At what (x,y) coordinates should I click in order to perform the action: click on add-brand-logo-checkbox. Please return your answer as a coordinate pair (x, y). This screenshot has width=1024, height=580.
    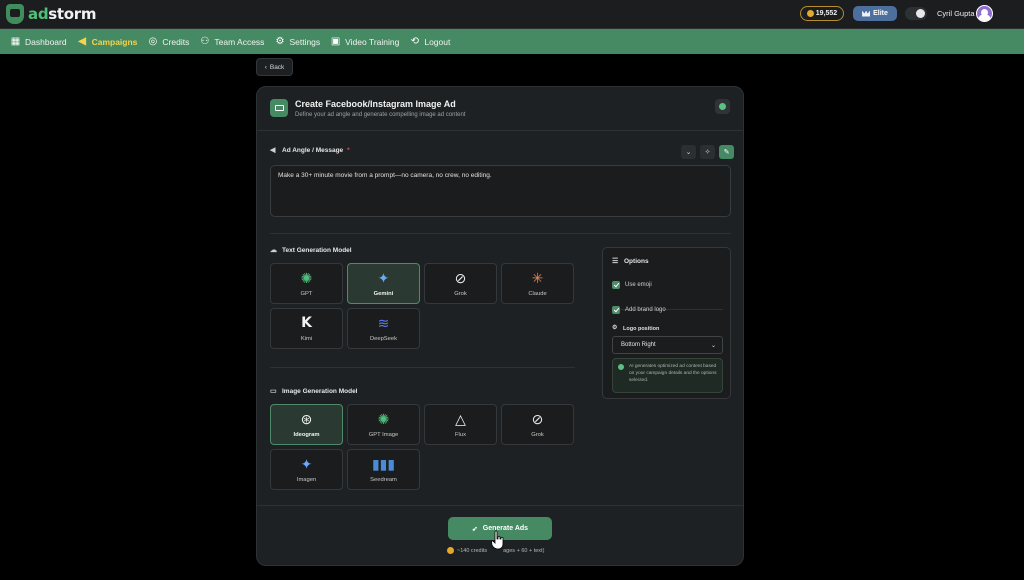
    Looking at the image, I should click on (616, 310).